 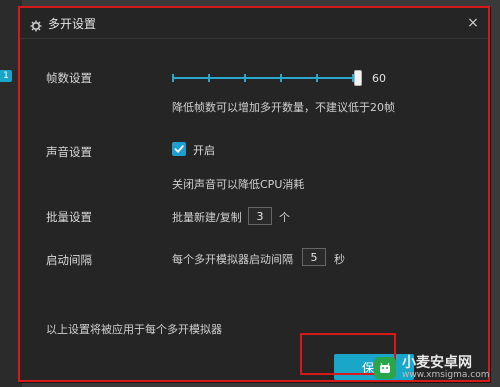 I want to click on fps-note: 降低帧数可以增加多开数量，不建议低于20帧, so click(x=283, y=107).